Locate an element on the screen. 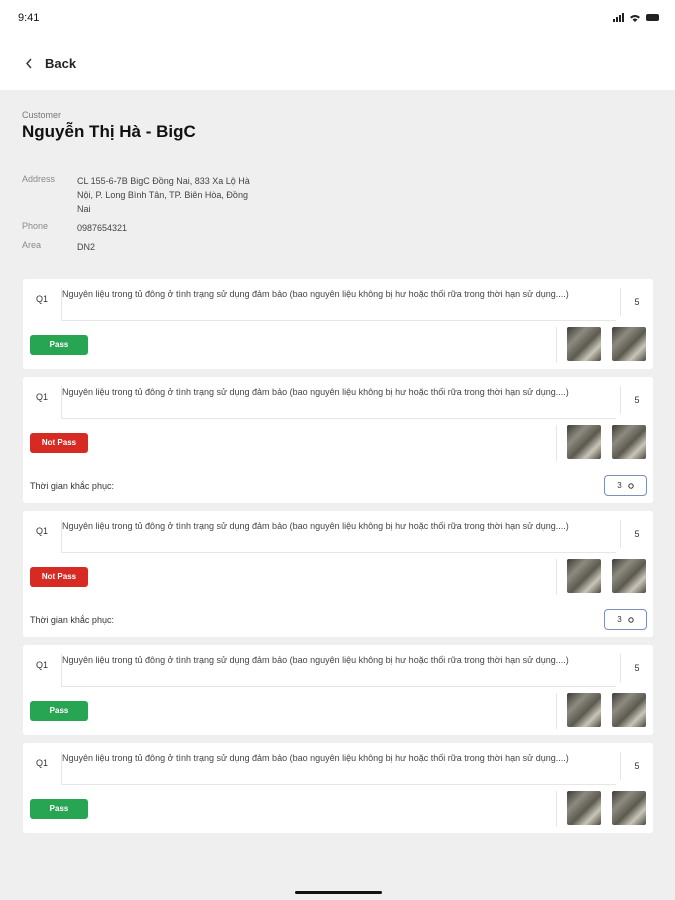  phone-row: Phone 0987654321 is located at coordinates (142, 228).